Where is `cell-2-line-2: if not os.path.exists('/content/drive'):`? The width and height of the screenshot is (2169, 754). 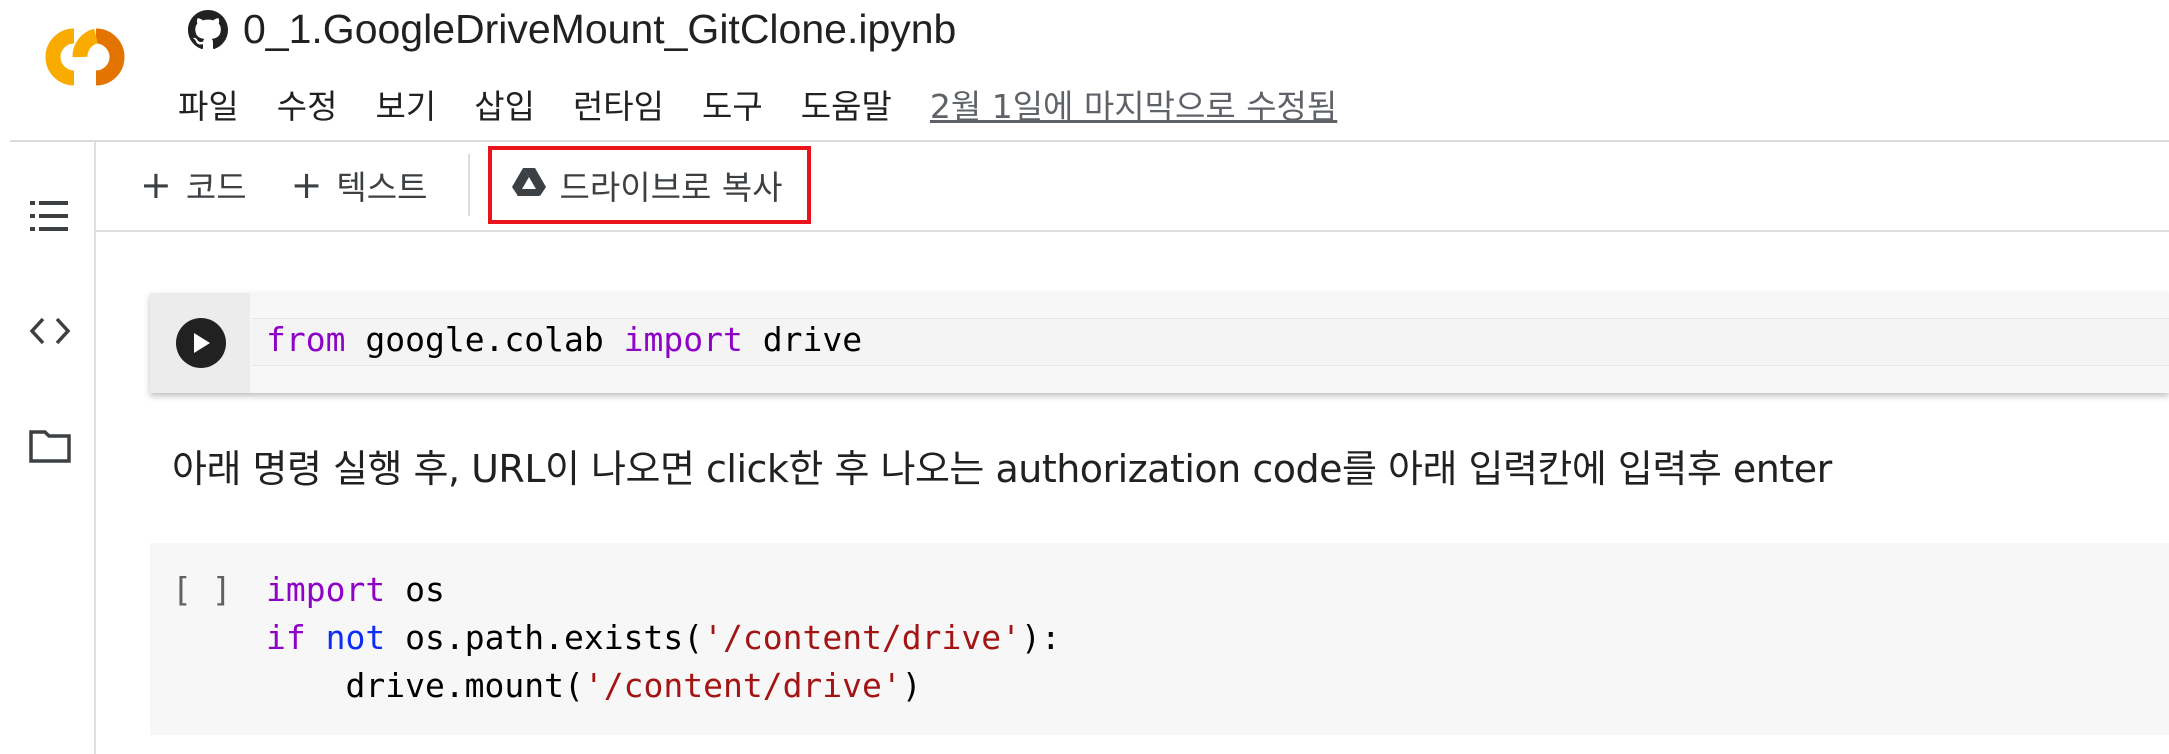
cell-2-line-2: if not os.path.exists('/content/drive'): is located at coordinates (663, 638).